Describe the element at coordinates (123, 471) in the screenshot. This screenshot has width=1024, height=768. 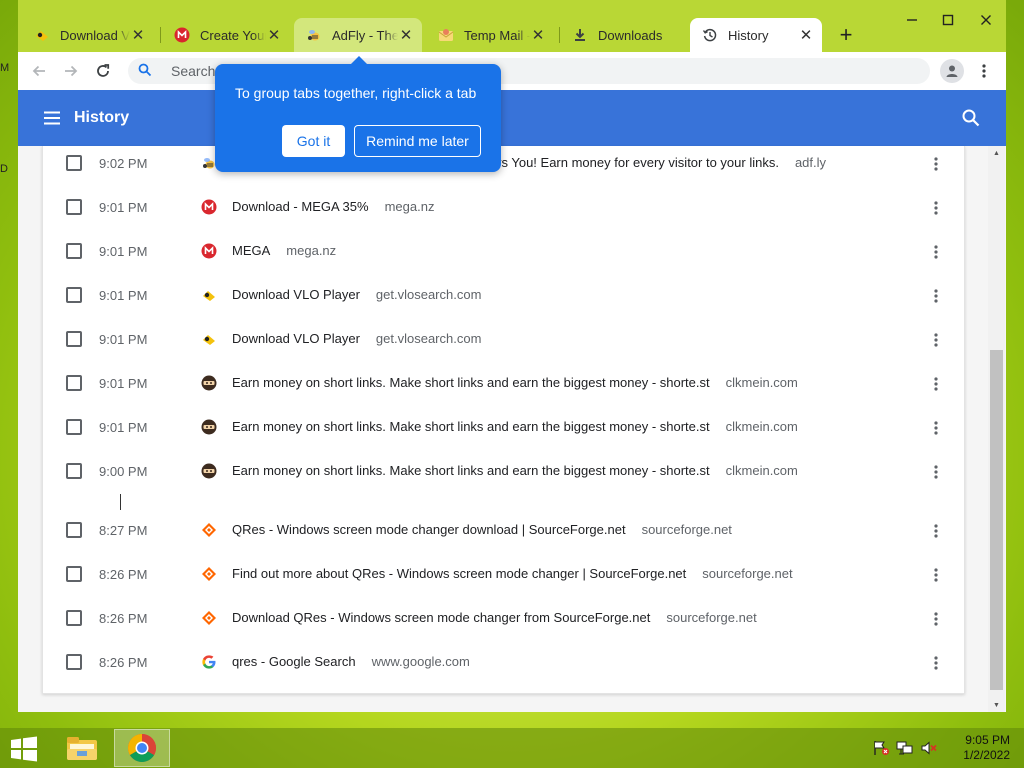
I see `visit-time: 9:00 PM` at that location.